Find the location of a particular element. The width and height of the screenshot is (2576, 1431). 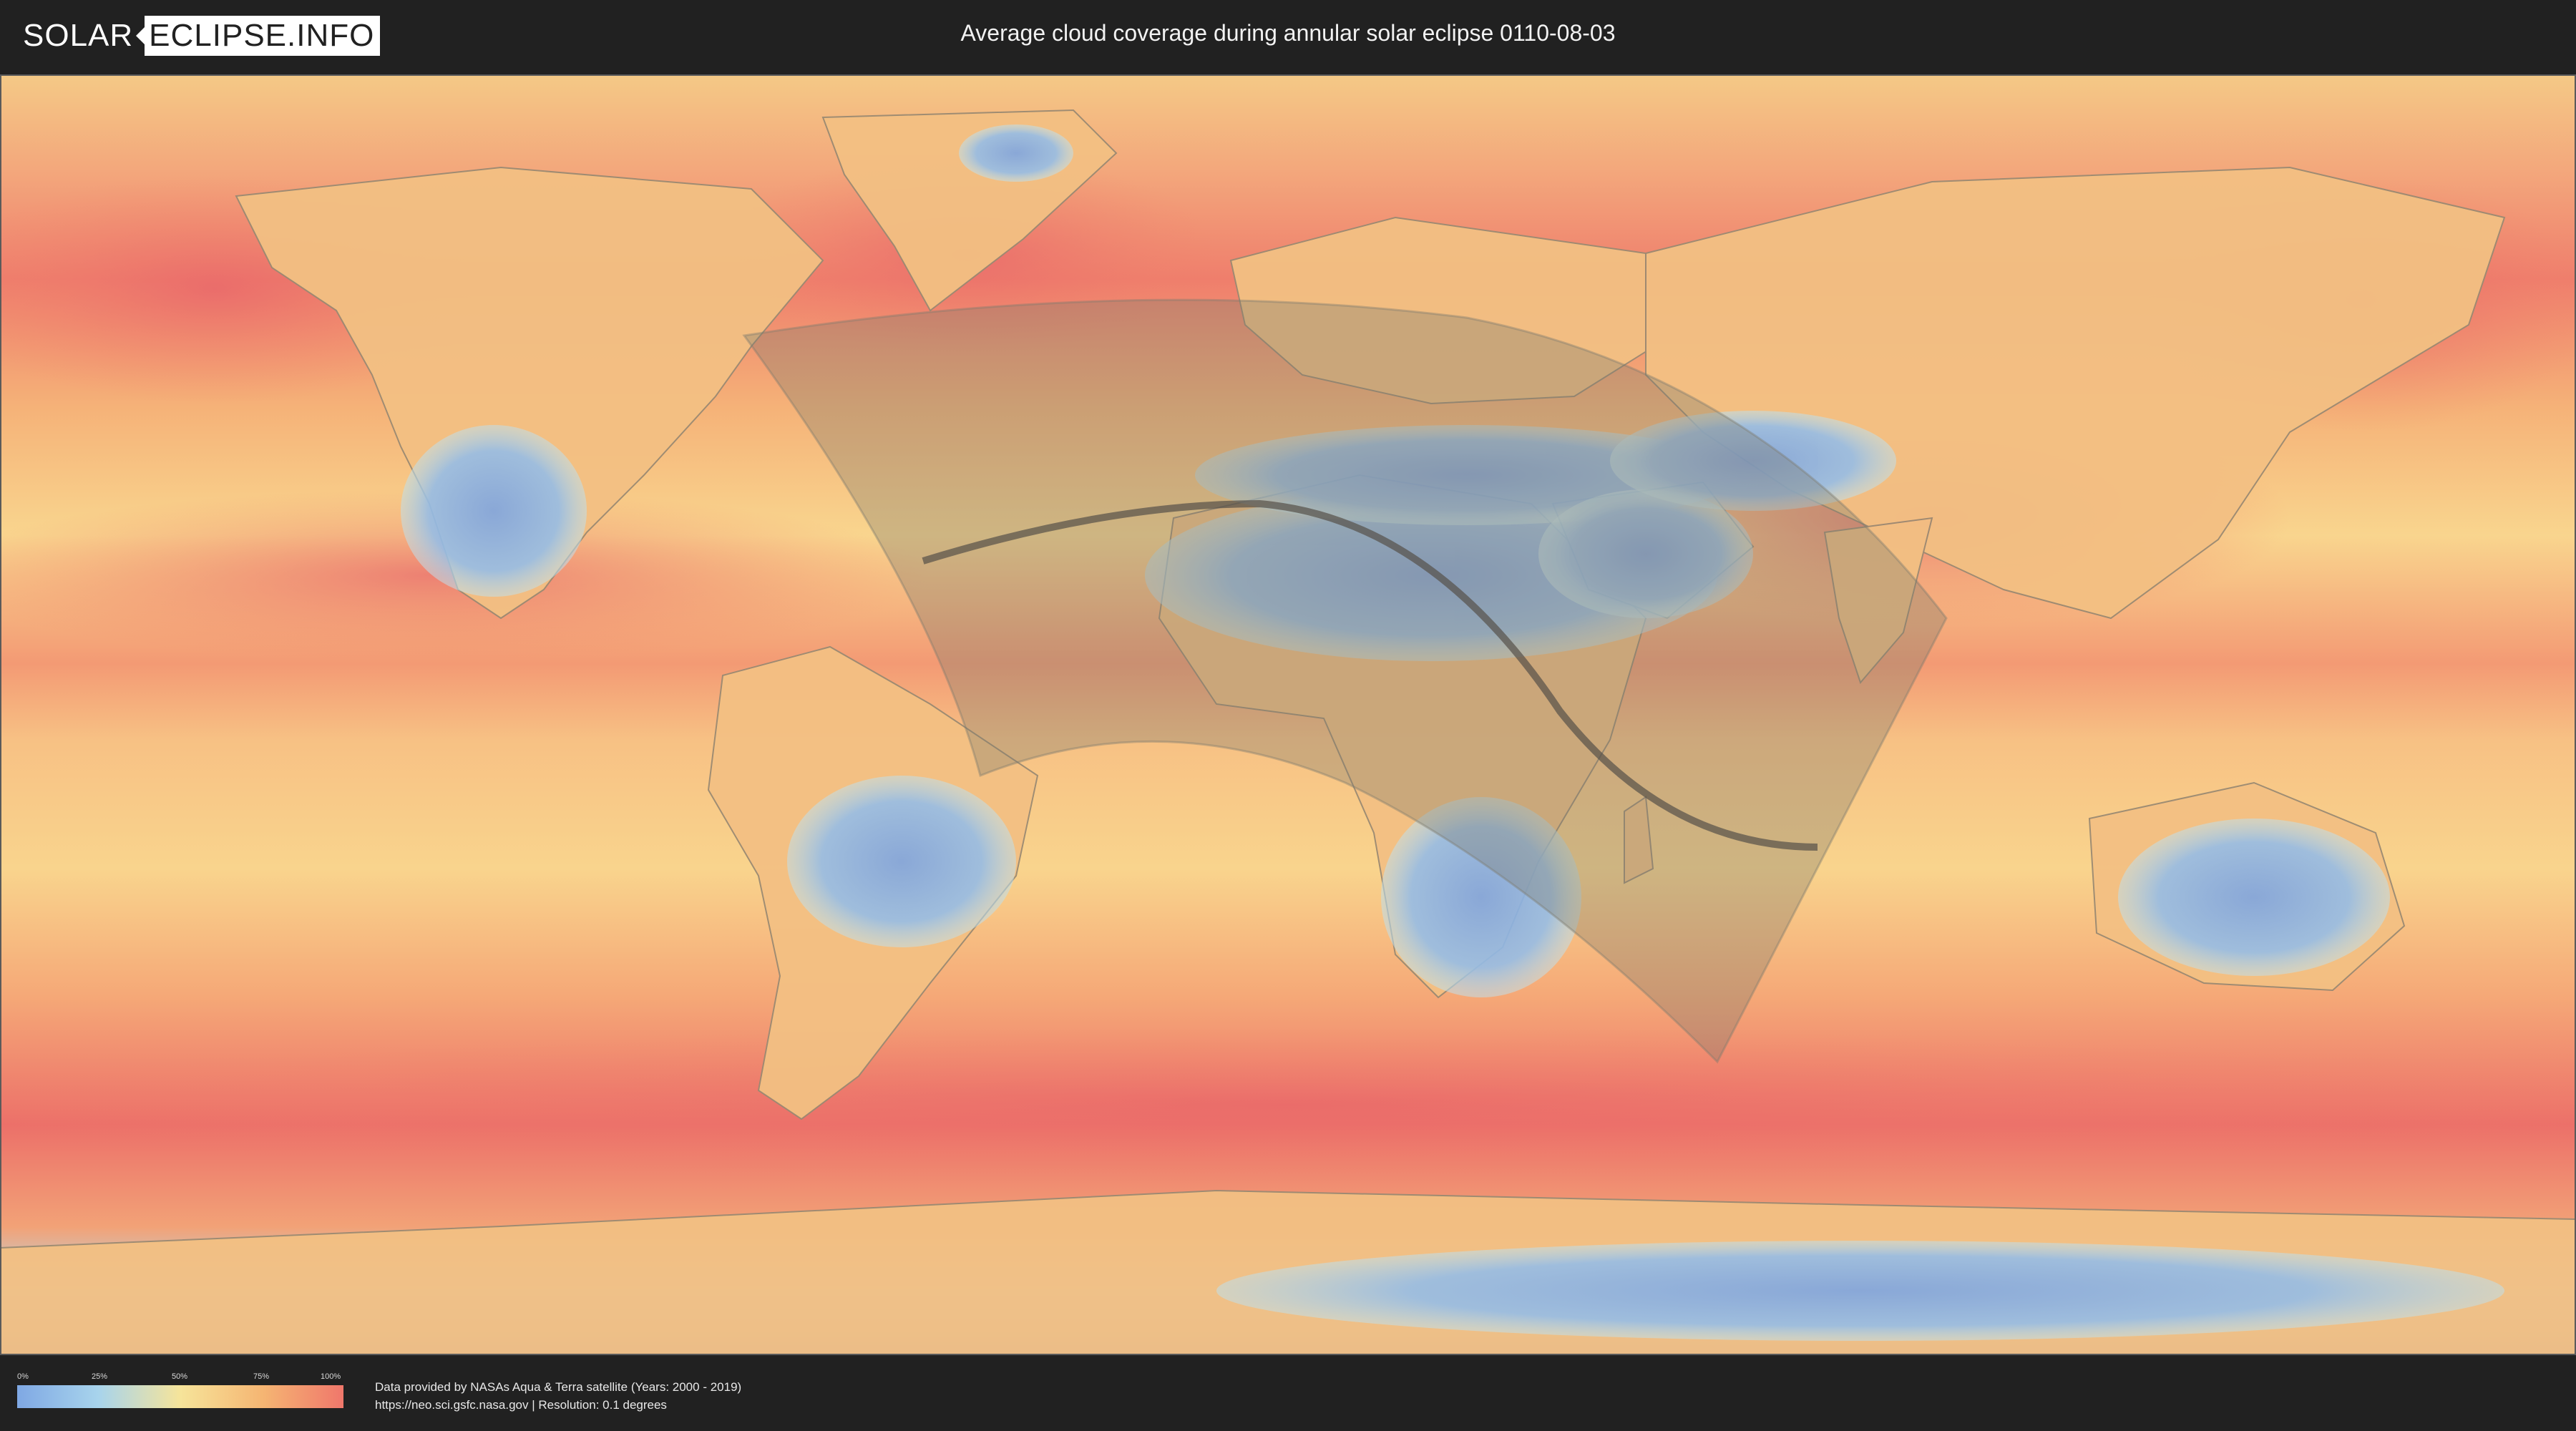

legend-tick-75: 75% is located at coordinates (261, 1376).